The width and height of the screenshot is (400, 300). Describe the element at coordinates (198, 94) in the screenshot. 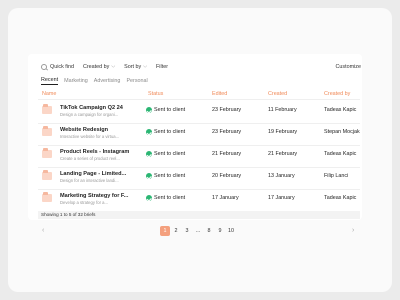

I see `table-header: Name Status Edited Created Created by` at that location.